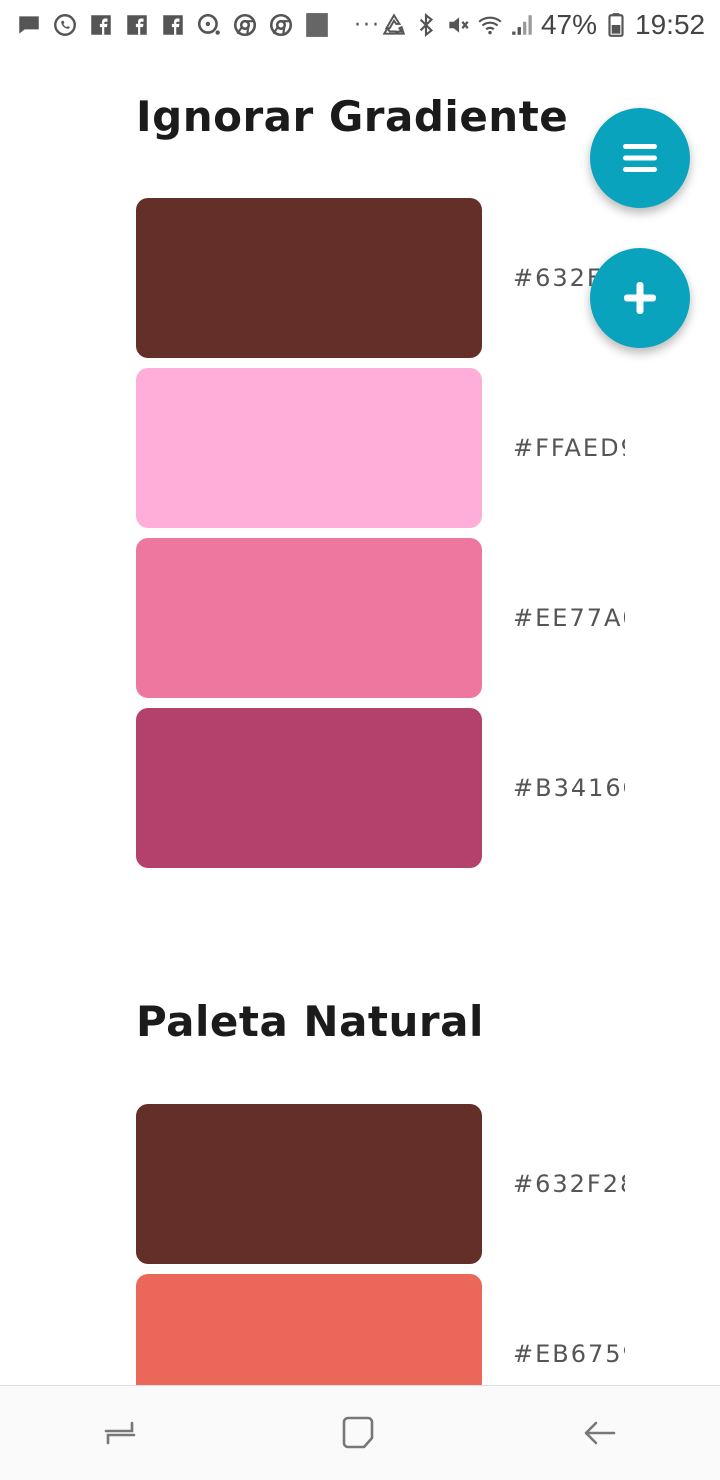 This screenshot has width=720, height=1480. Describe the element at coordinates (569, 24) in the screenshot. I see `battery-percent: 47%` at that location.